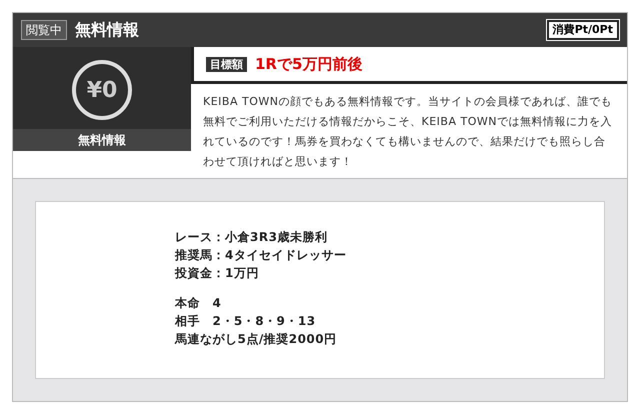 This screenshot has height=406, width=640. I want to click on description: KEIBA TOWNの顔でもある無料情報です。当サイトの会員様であれば、誰でも無料でご利用いただける情報だからこそ、KEIBA TOWNでは無料情報に力を入れているのです！馬券を買わなくても構いませんので、結果だけでも照らし合わせて頂ければと思います！, so click(407, 132).